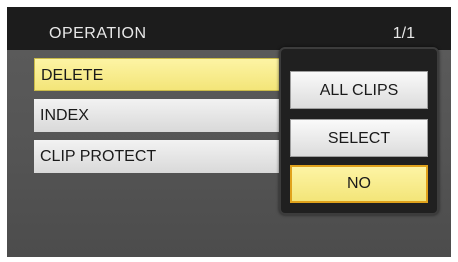 This screenshot has width=458, height=262. Describe the element at coordinates (359, 138) in the screenshot. I see `select-button: SELECT` at that location.